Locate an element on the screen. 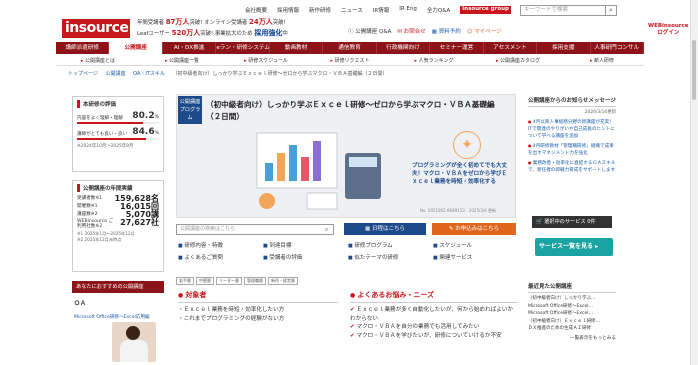  utility-links: ⓘ 公開講座 Q&A ✉ お問合せ ▦ 資料予約 ☺ マイページ is located at coordinates (425, 31).